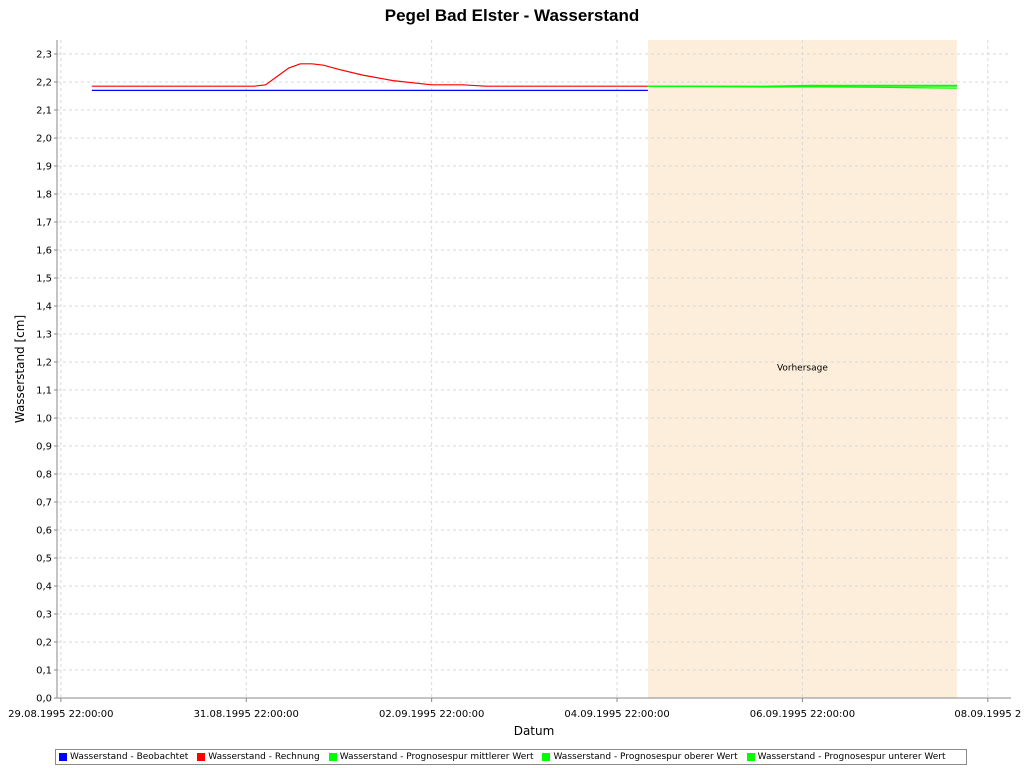 This screenshot has width=1024, height=768. What do you see at coordinates (44, 139) in the screenshot?
I see `y-tick-label: 2,0` at bounding box center [44, 139].